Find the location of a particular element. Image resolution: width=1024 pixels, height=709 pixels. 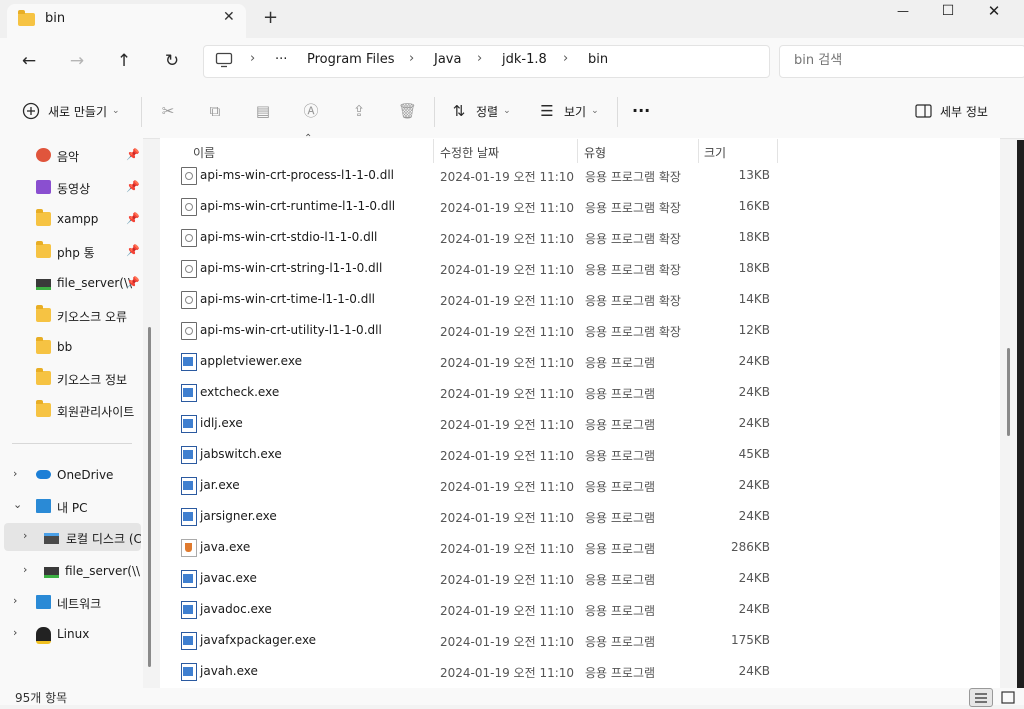

file-name: appletviewer.exe is located at coordinates (251, 361).